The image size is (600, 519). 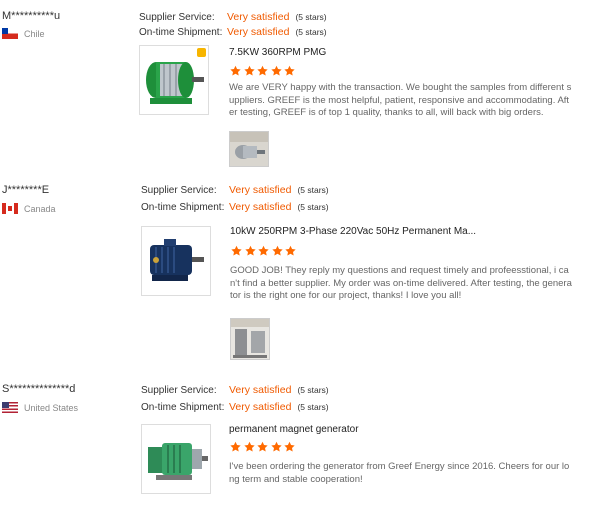 I want to click on star-rating, so click(x=263, y=447).